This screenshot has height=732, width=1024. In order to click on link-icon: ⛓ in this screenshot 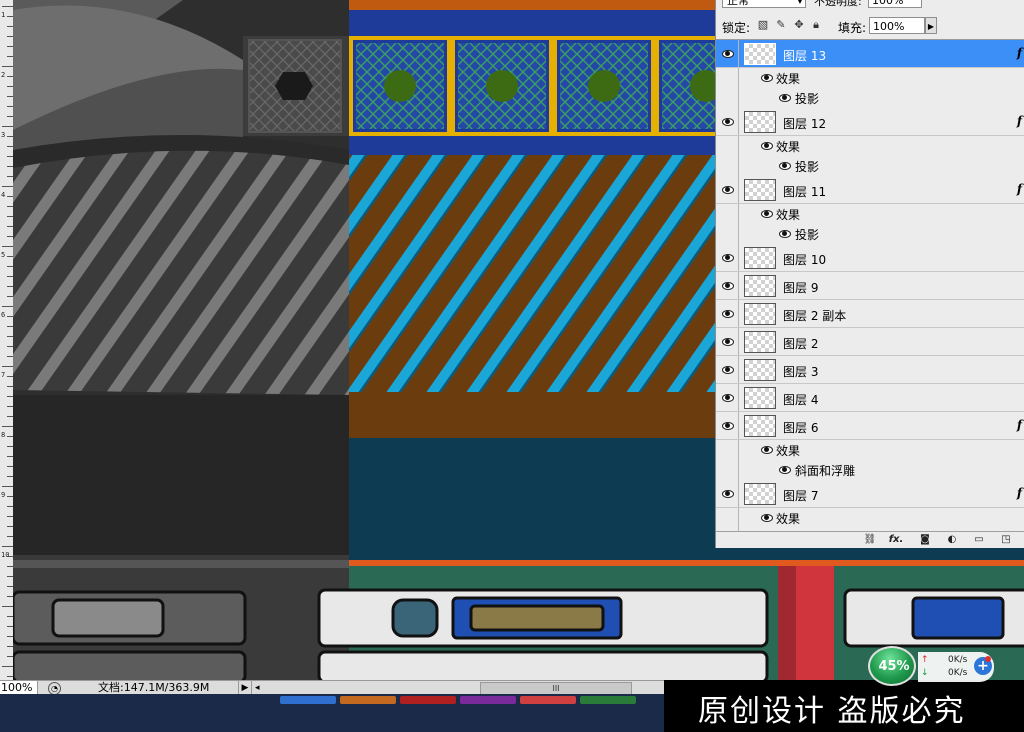, I will do `click(870, 539)`.